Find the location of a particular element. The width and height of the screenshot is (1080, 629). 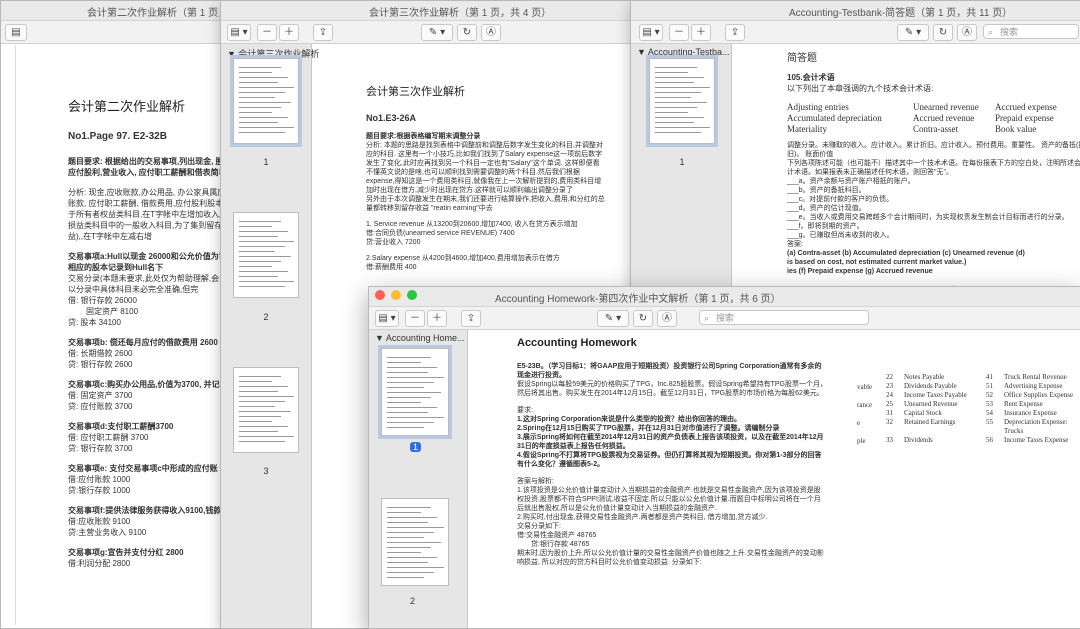

account-row: 22 Notes Payable 41 Truck Rental Revenue is located at coordinates (968, 377).